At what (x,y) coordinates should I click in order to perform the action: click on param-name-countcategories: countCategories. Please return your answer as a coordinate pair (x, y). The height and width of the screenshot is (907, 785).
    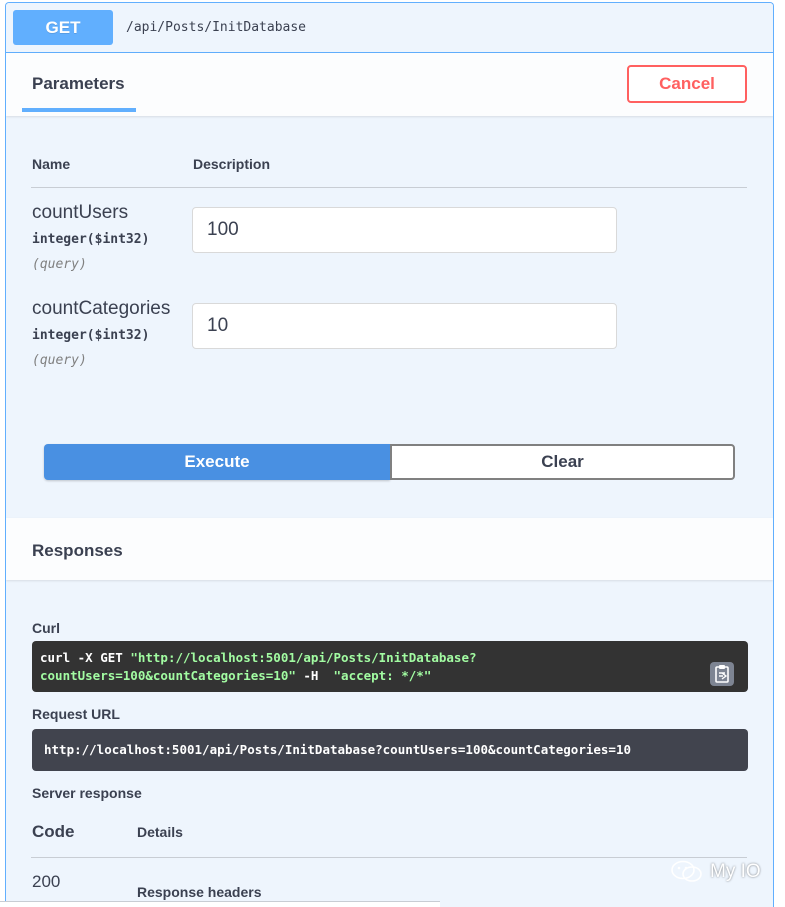
    Looking at the image, I should click on (101, 308).